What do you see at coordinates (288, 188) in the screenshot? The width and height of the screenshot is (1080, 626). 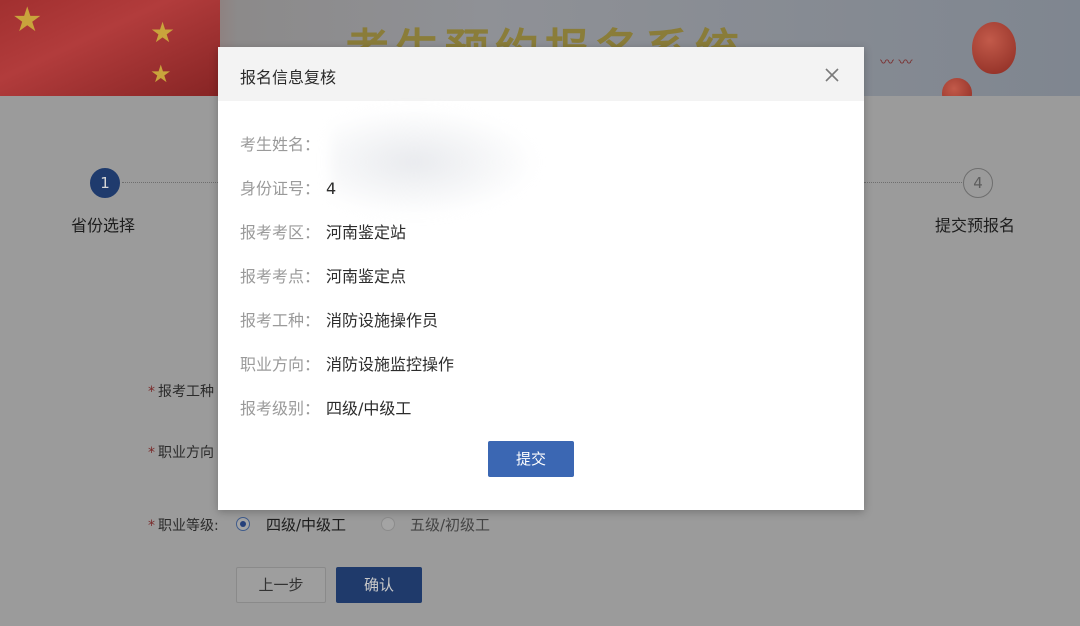 I see `info-row-id: 身份证号： 4` at bounding box center [288, 188].